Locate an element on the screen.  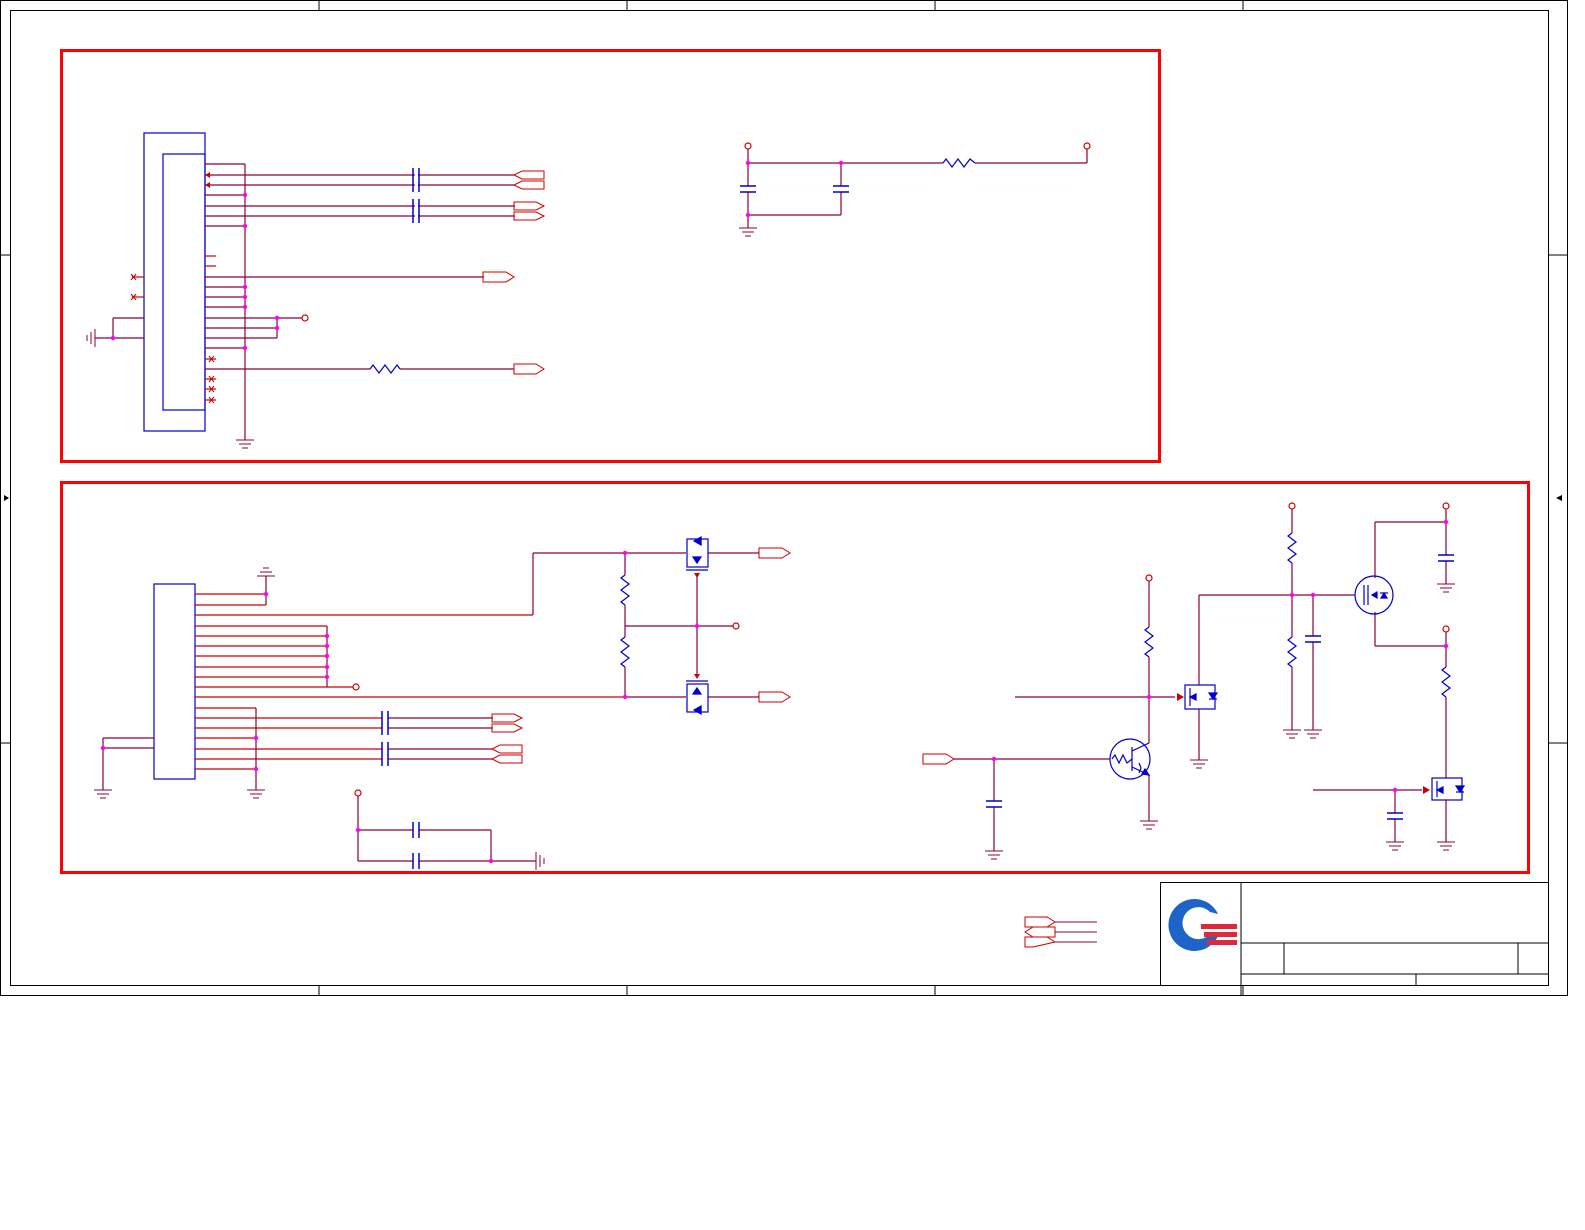
legend-wires is located at coordinates (1076, 932).